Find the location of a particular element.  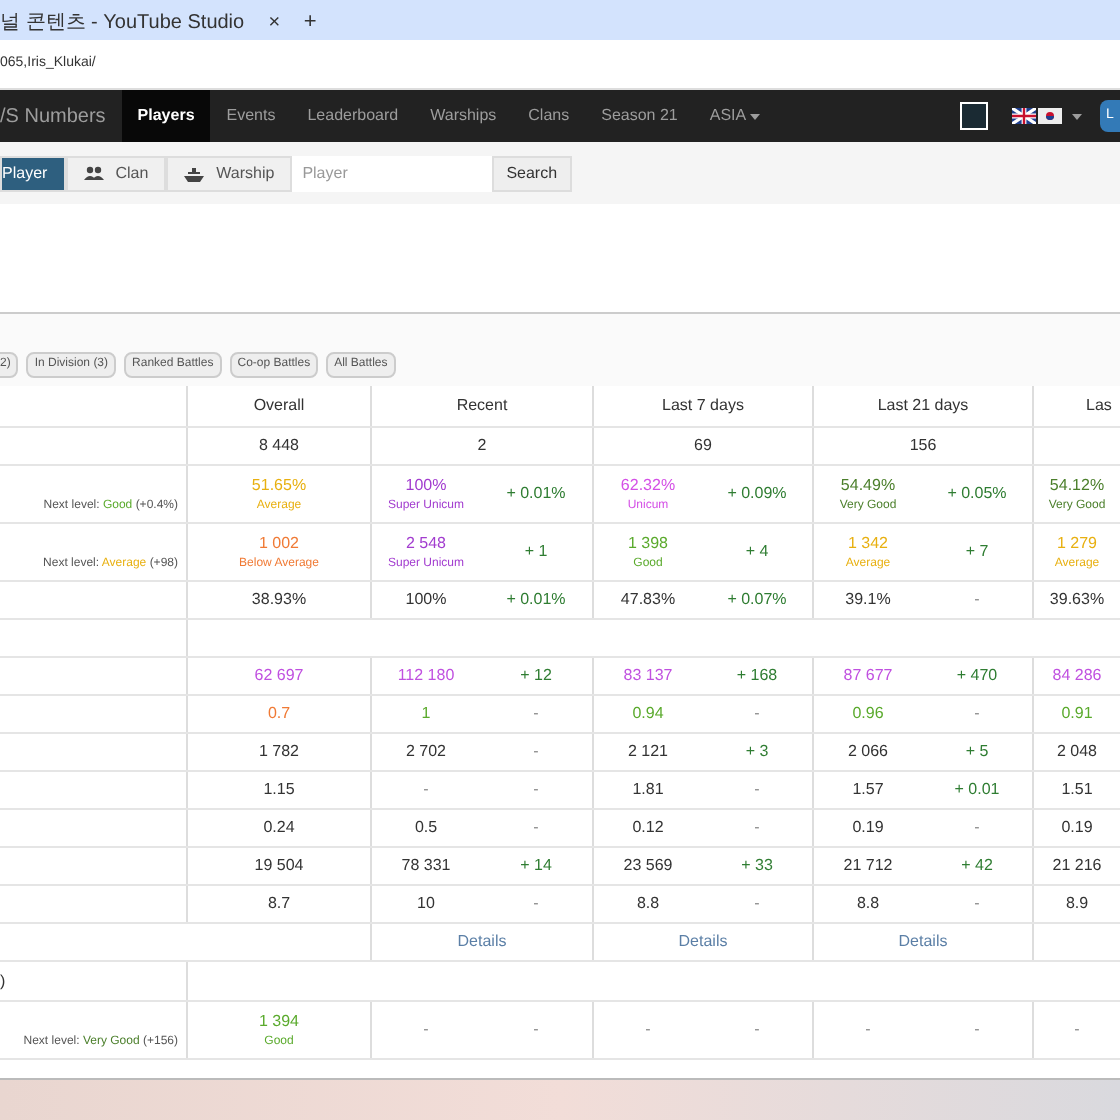

stat-value: 38.93% is located at coordinates (279, 600).